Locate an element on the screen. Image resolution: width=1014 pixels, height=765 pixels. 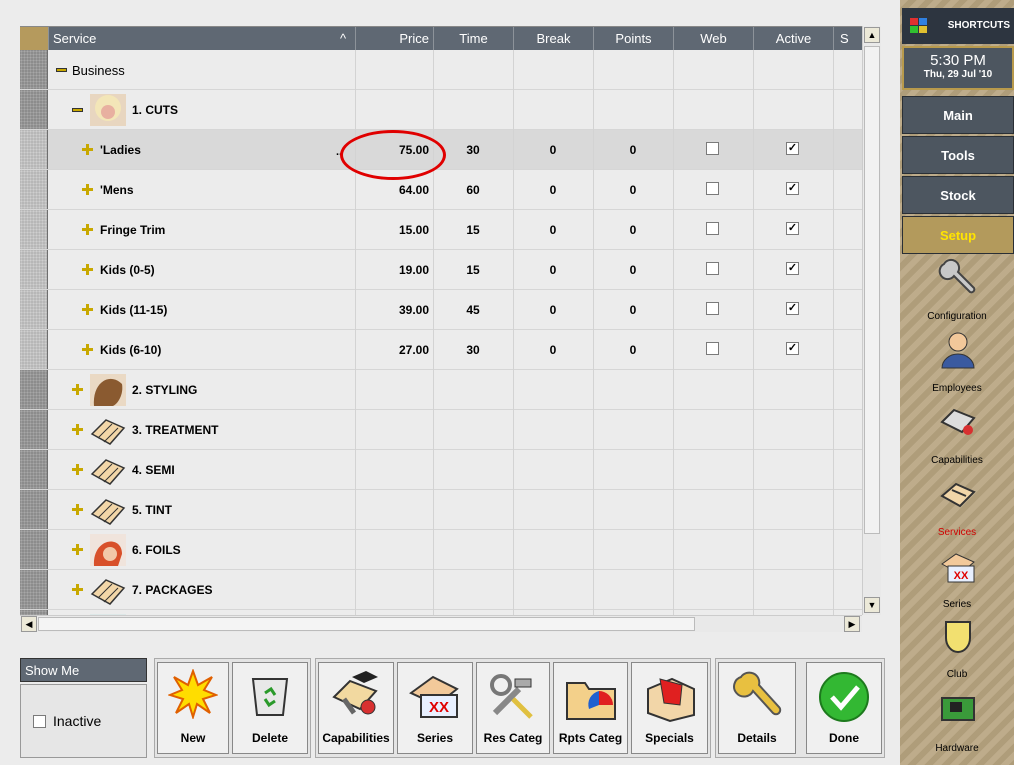
employees-shortcut: Employees is located at coordinates (957, 362).